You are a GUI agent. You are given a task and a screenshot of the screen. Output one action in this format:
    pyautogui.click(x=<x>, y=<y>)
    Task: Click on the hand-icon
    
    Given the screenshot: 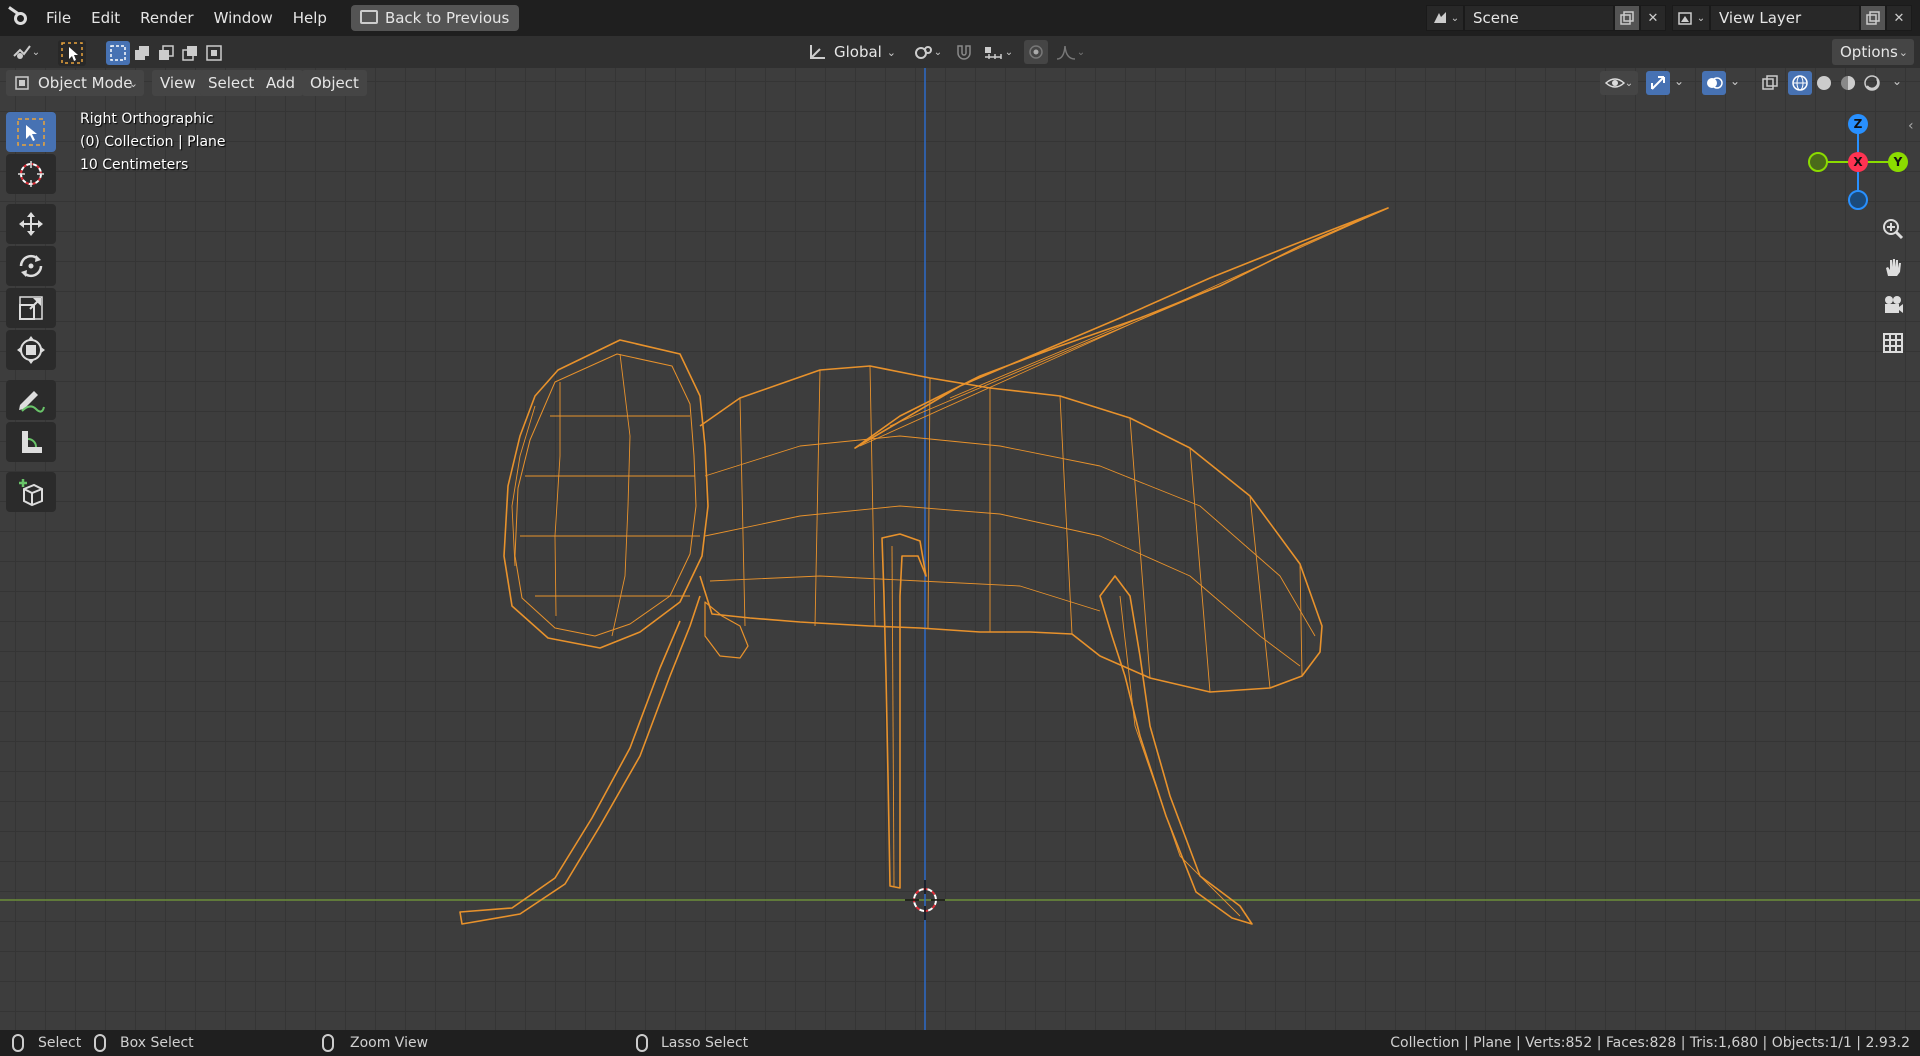 What is the action you would take?
    pyautogui.click(x=1893, y=267)
    